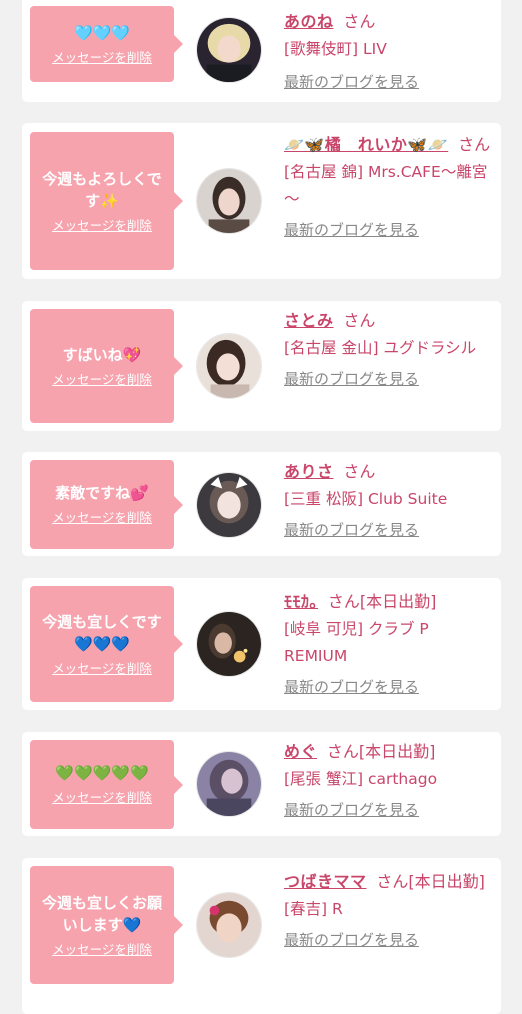 The image size is (522, 1014). I want to click on cast-info: ありさ さん [三重 松阪] Club Suite 最新のブログを見る, so click(388, 499).